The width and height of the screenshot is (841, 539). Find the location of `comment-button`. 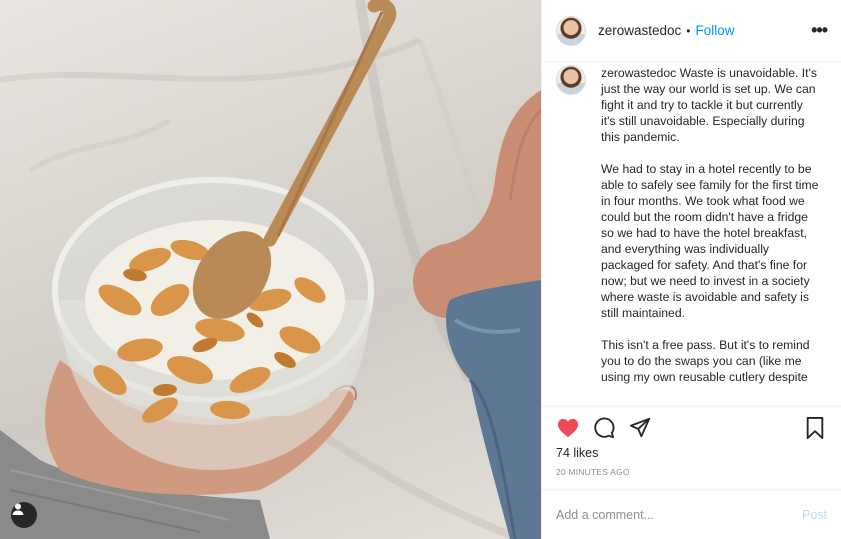

comment-button is located at coordinates (604, 428).